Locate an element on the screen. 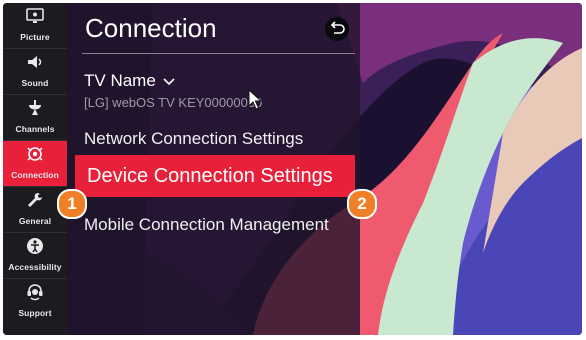 Image resolution: width=586 pixels, height=340 pixels. connection-icon is located at coordinates (35, 156).